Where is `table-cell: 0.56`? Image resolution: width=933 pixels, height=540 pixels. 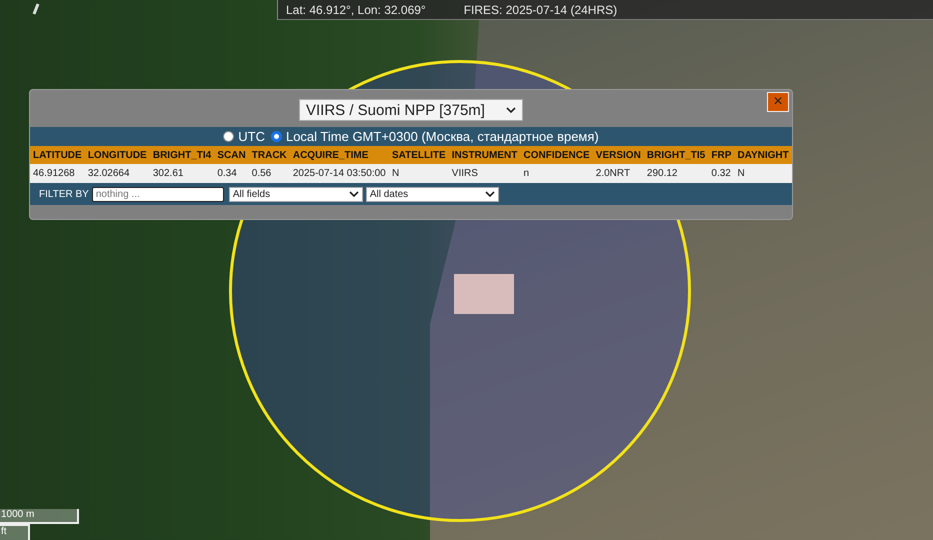
table-cell: 0.56 is located at coordinates (269, 173).